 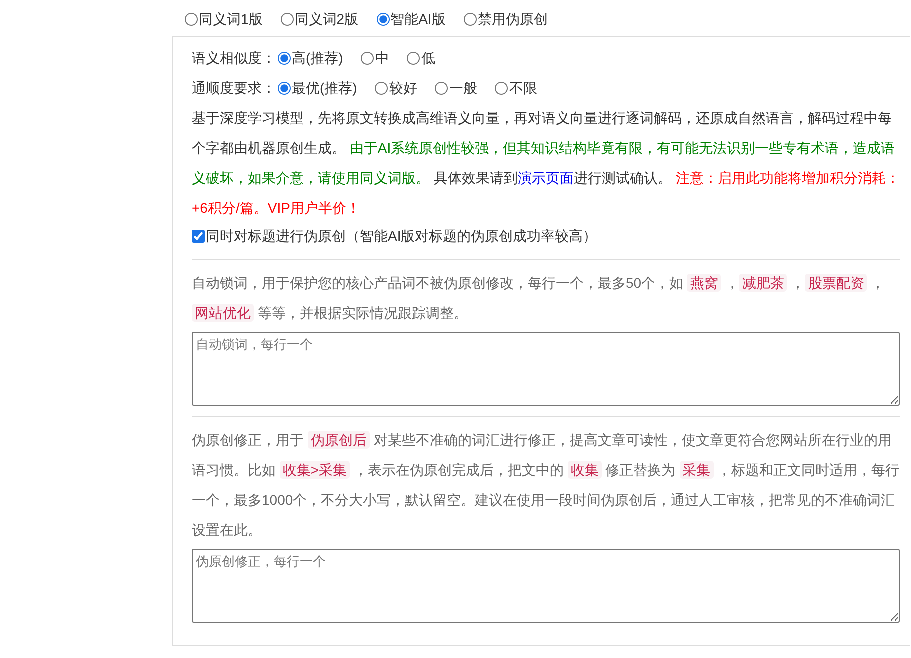 I want to click on option-label: 同义词2版, so click(x=326, y=19).